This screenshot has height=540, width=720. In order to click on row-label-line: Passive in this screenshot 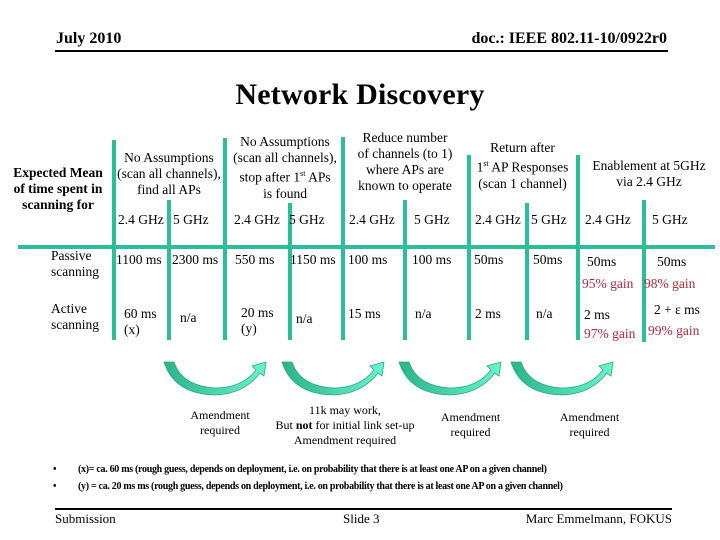, I will do `click(71, 255)`.